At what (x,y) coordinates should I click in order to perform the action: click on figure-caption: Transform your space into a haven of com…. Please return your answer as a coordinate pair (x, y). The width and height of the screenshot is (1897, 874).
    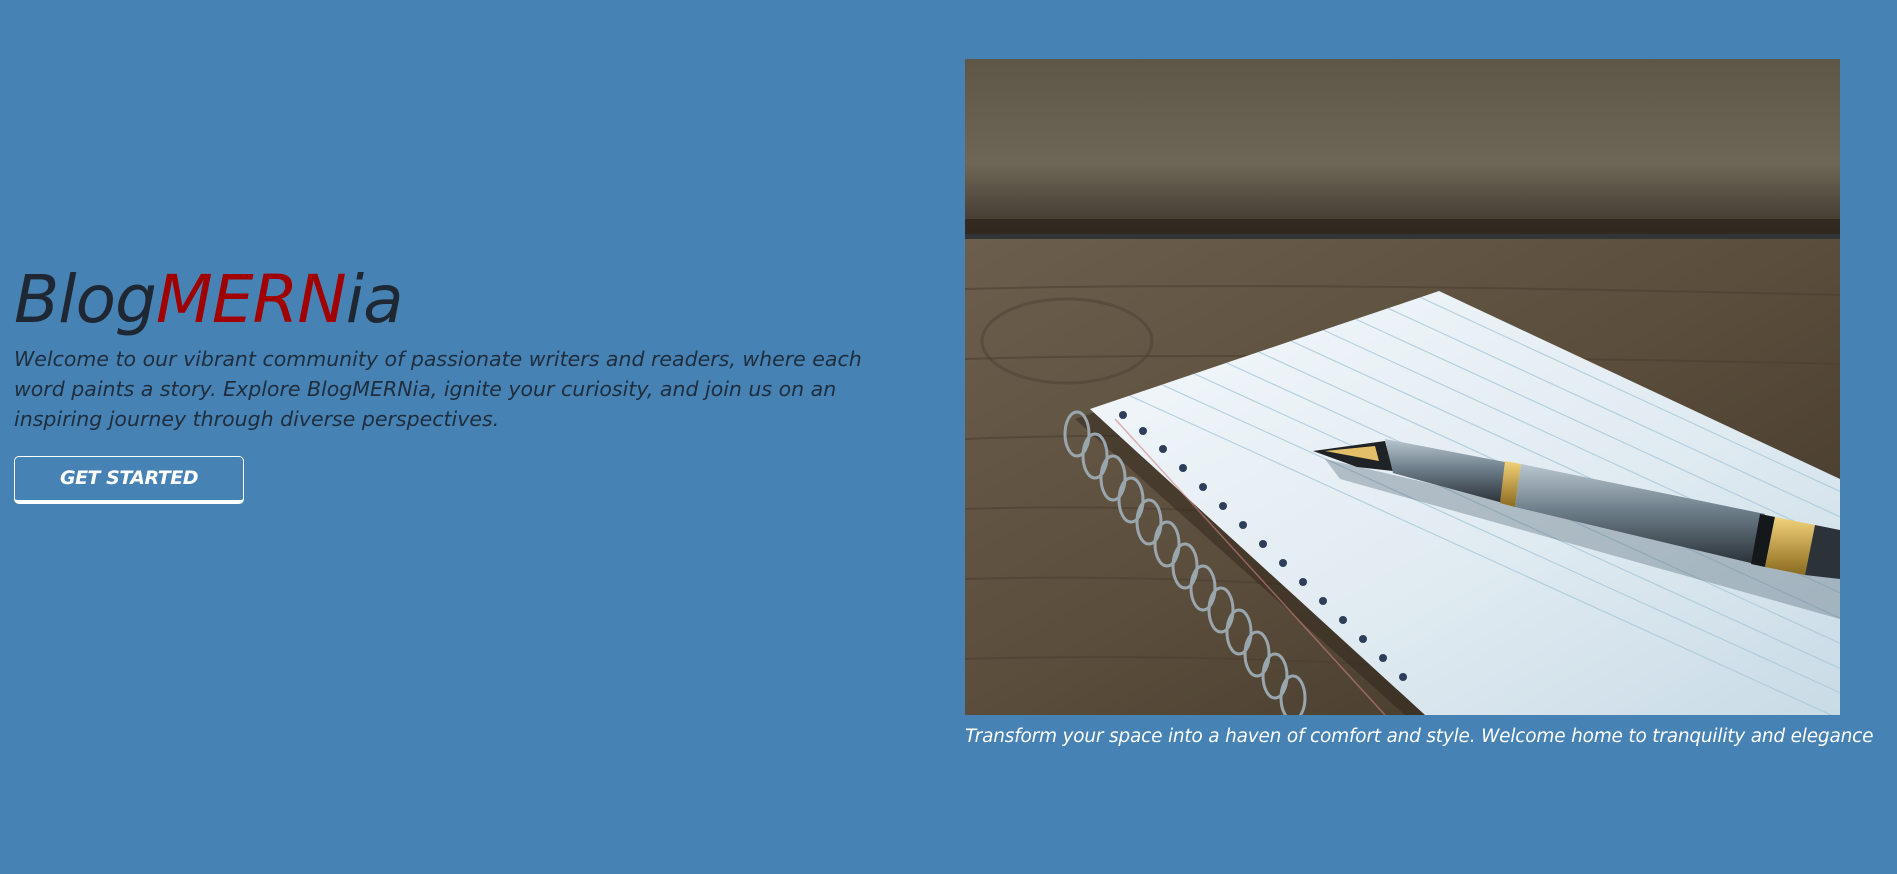
    Looking at the image, I should click on (1419, 736).